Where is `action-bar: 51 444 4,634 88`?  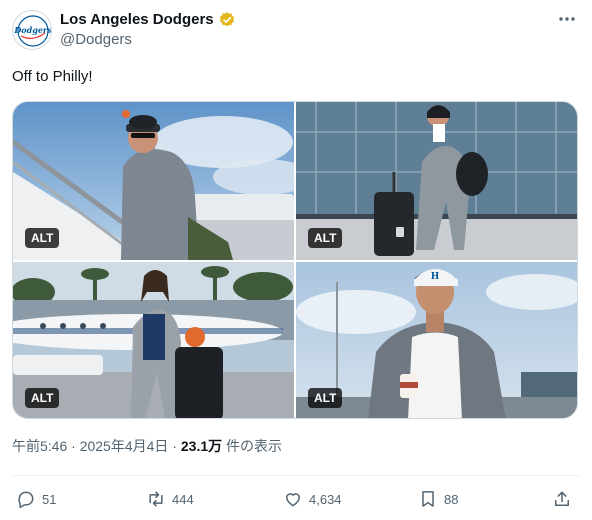 action-bar: 51 444 4,634 88 is located at coordinates (296, 499).